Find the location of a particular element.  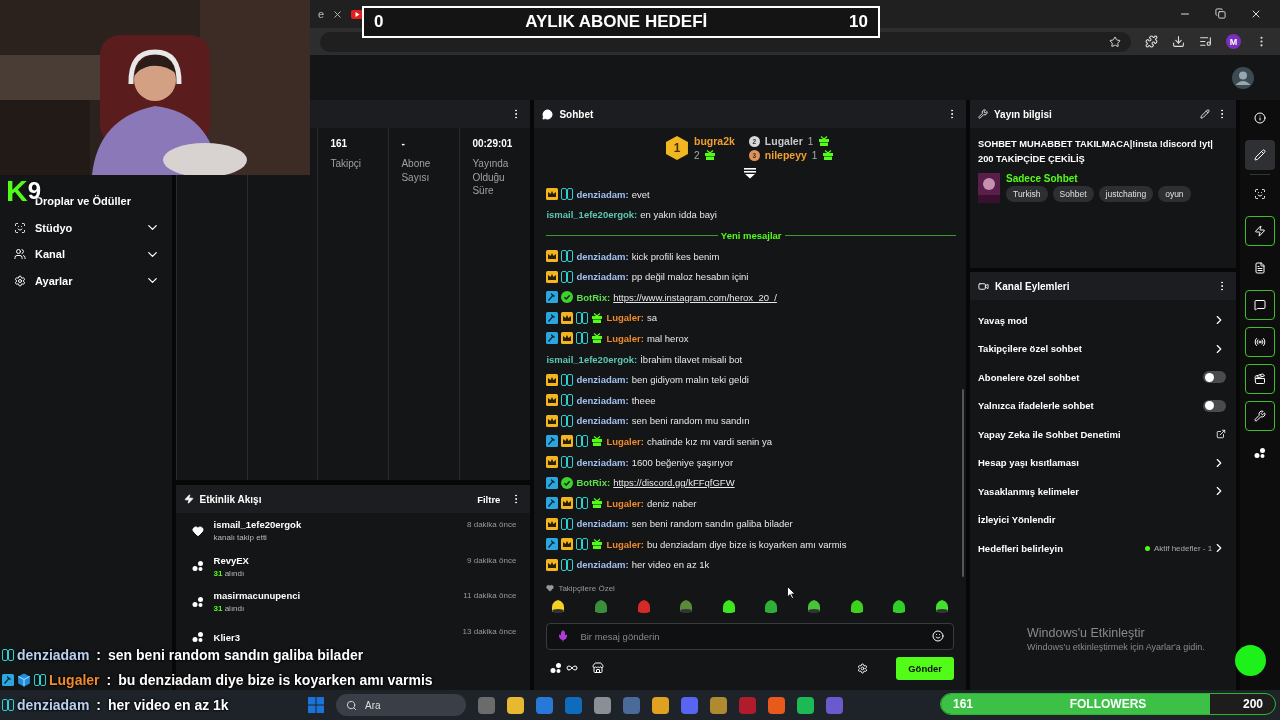

collapse-icon is located at coordinates (750, 173).